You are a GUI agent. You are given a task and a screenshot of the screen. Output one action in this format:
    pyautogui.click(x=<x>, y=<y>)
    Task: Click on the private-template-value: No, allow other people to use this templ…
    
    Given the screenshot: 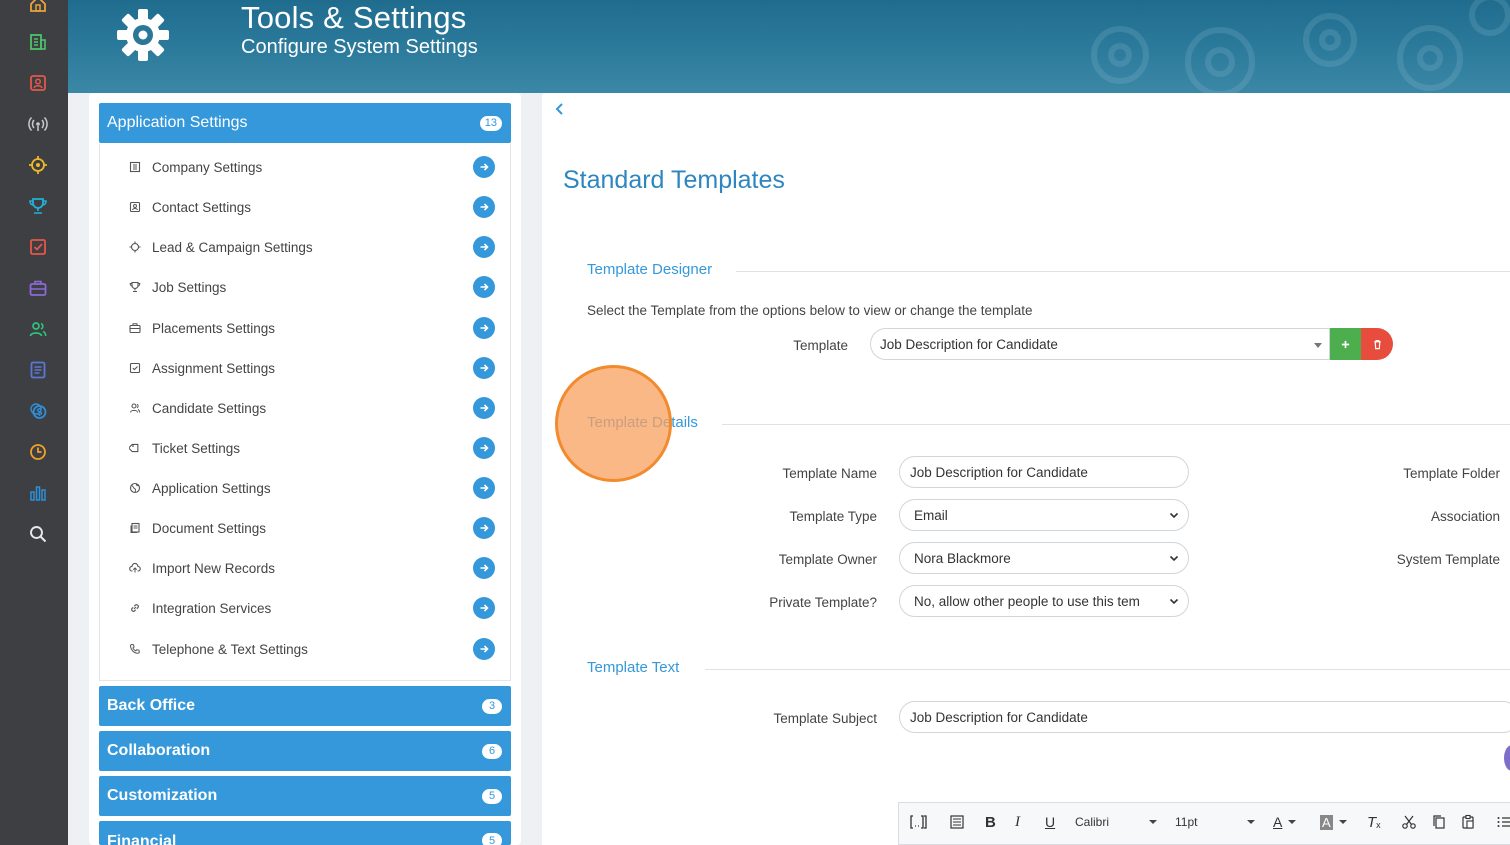 What is the action you would take?
    pyautogui.click(x=1027, y=601)
    